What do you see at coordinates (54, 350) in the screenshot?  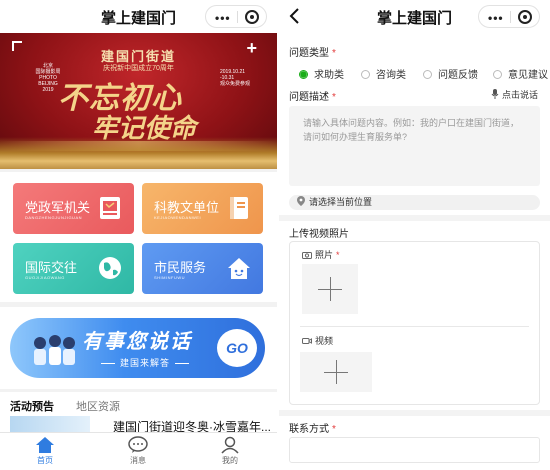 I see `people-illustration-icon` at bounding box center [54, 350].